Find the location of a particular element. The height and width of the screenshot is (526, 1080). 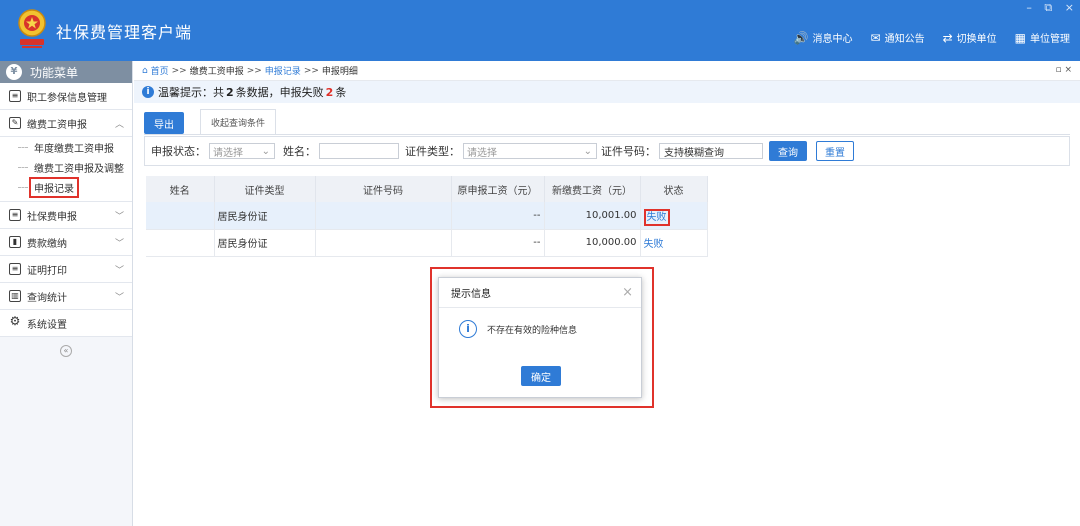

breadcrumb-detail: 申报明细 is located at coordinates (339, 72).